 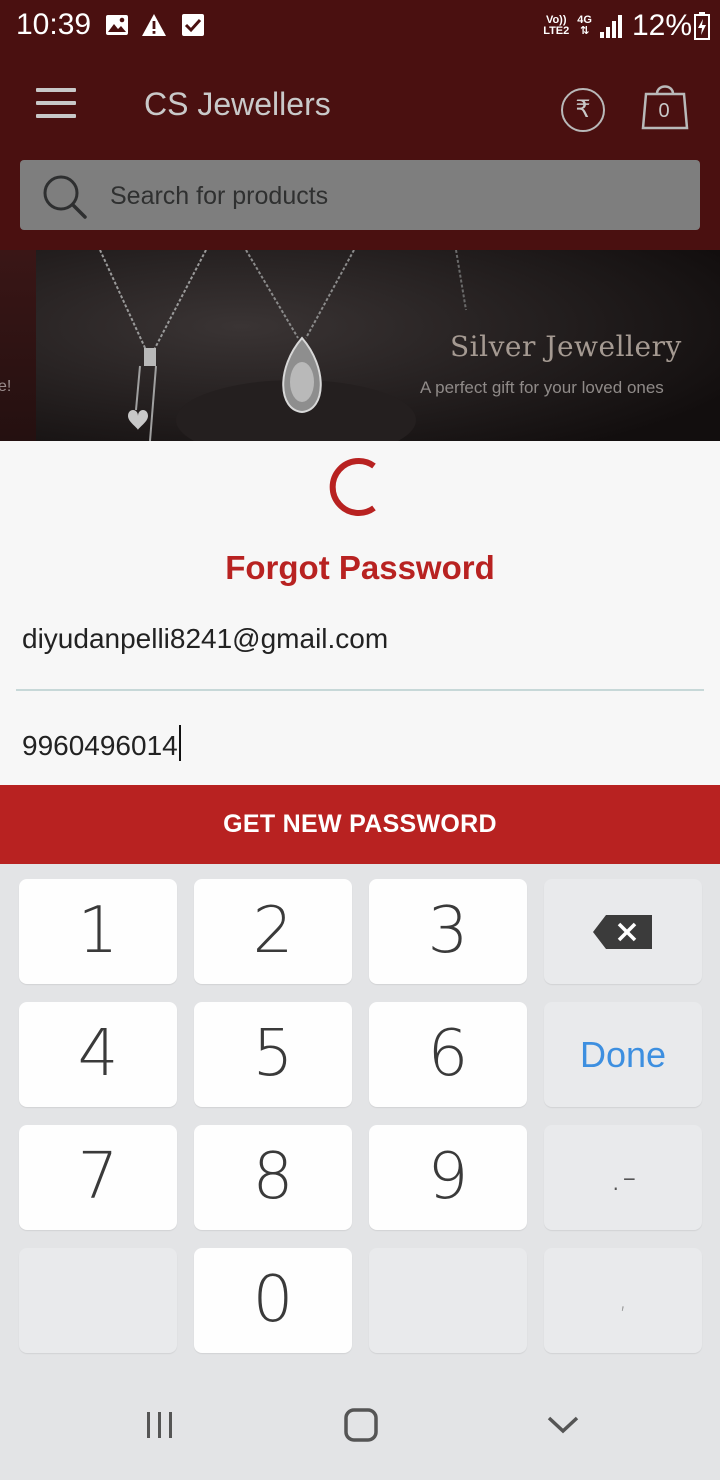 What do you see at coordinates (273, 1300) in the screenshot?
I see `key-0: 0` at bounding box center [273, 1300].